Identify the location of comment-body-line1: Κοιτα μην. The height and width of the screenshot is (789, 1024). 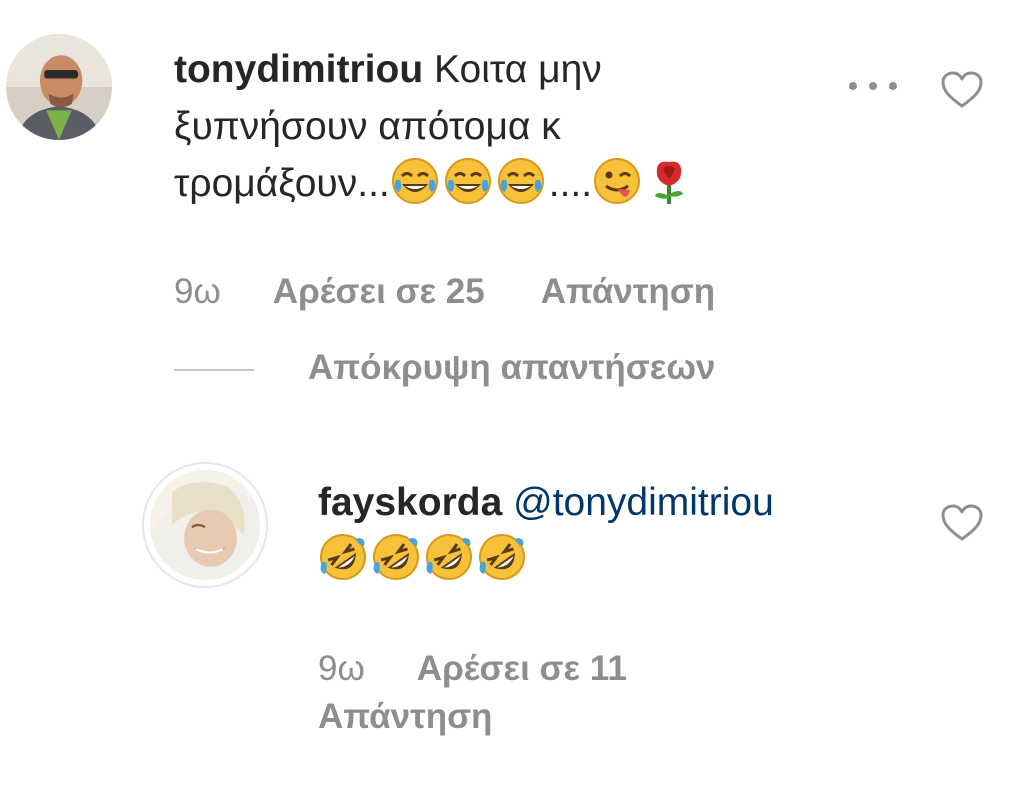
(517, 69).